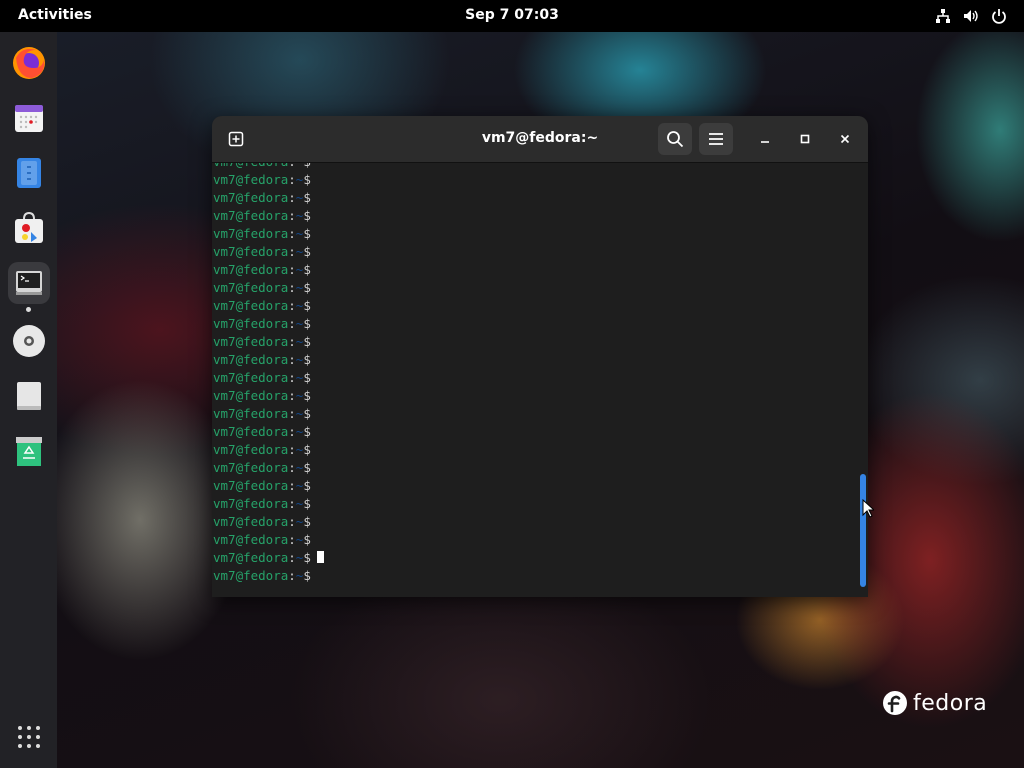 Image resolution: width=1024 pixels, height=768 pixels. I want to click on search-button, so click(675, 139).